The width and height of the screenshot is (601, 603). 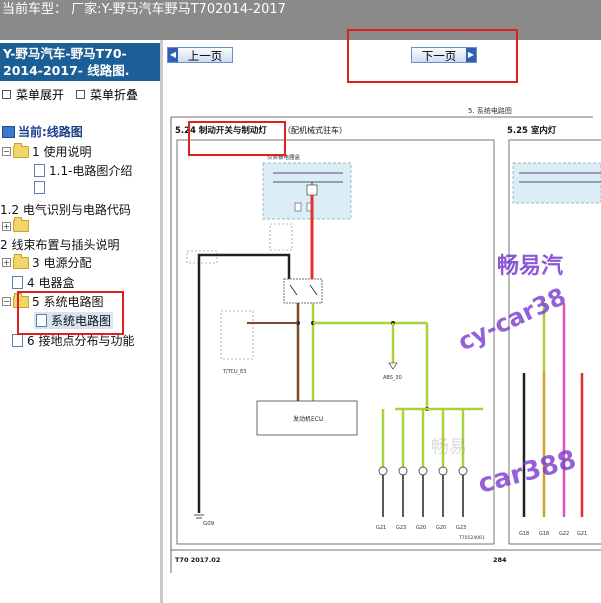 I want to click on footer-page-number: 284, so click(x=500, y=560).